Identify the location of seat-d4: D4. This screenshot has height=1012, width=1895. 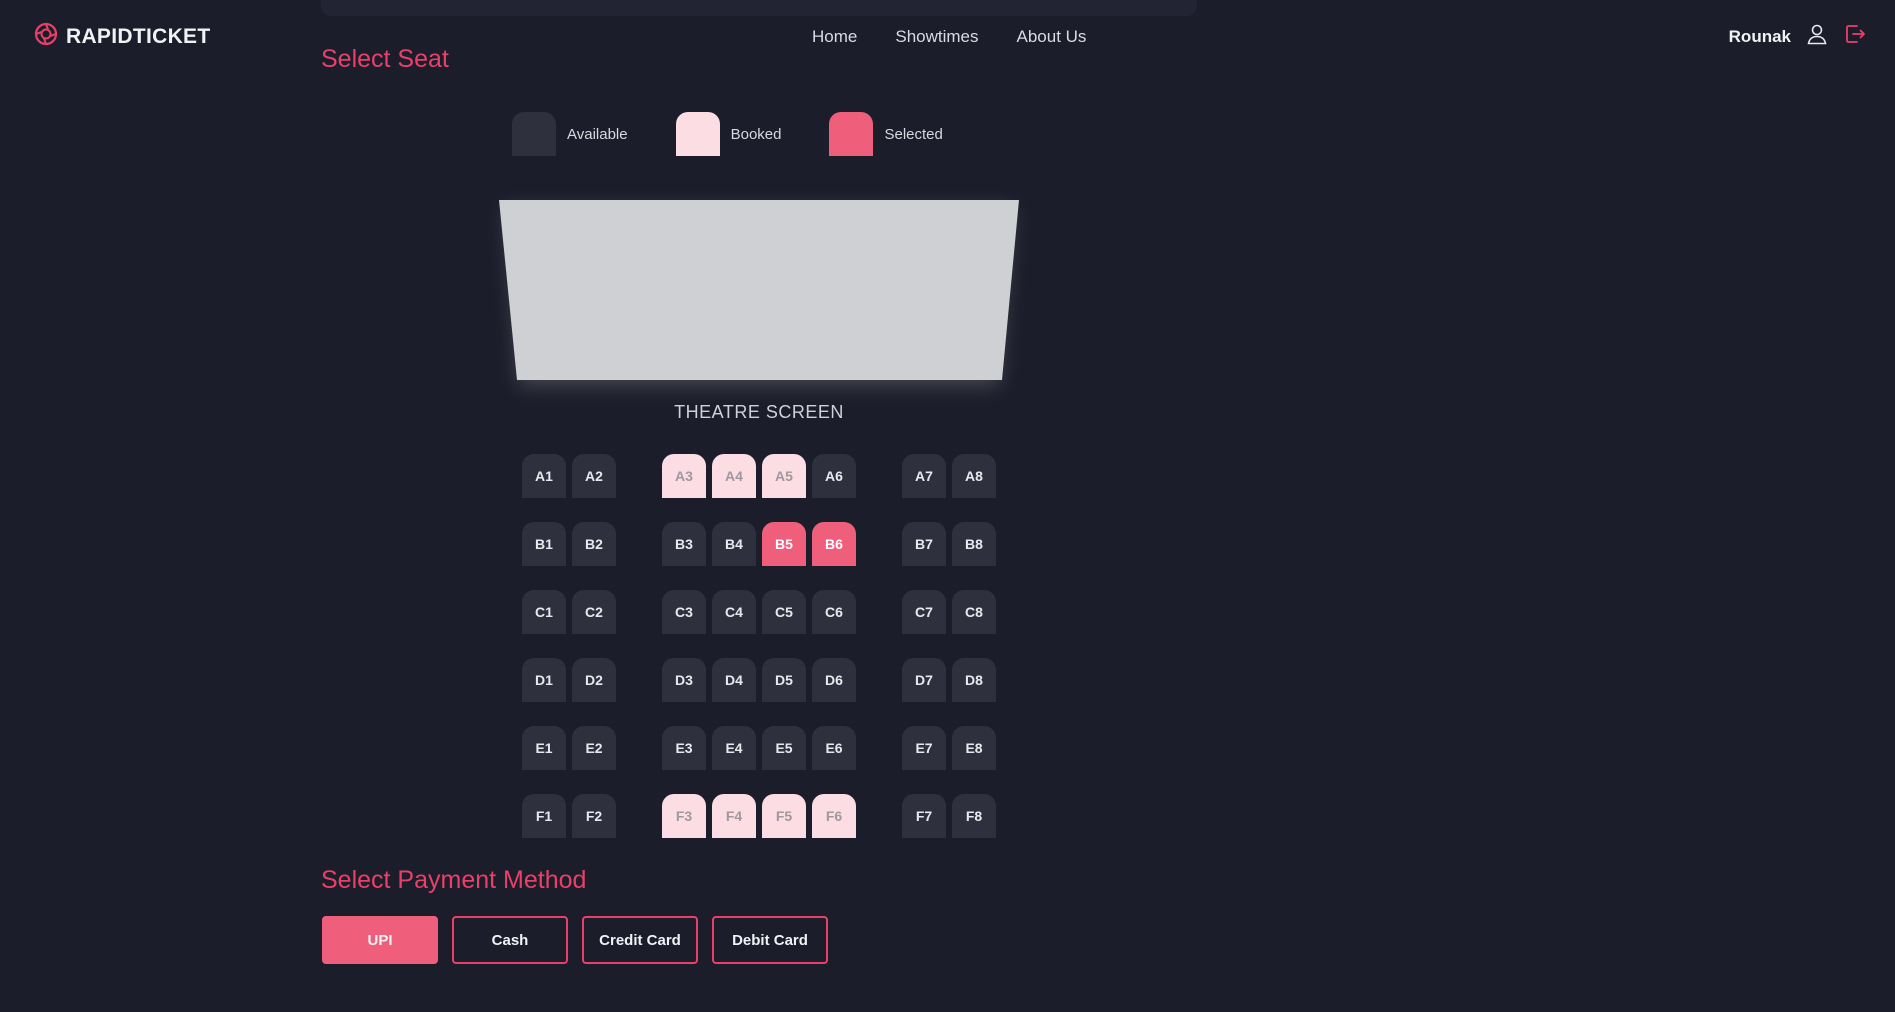
(734, 680).